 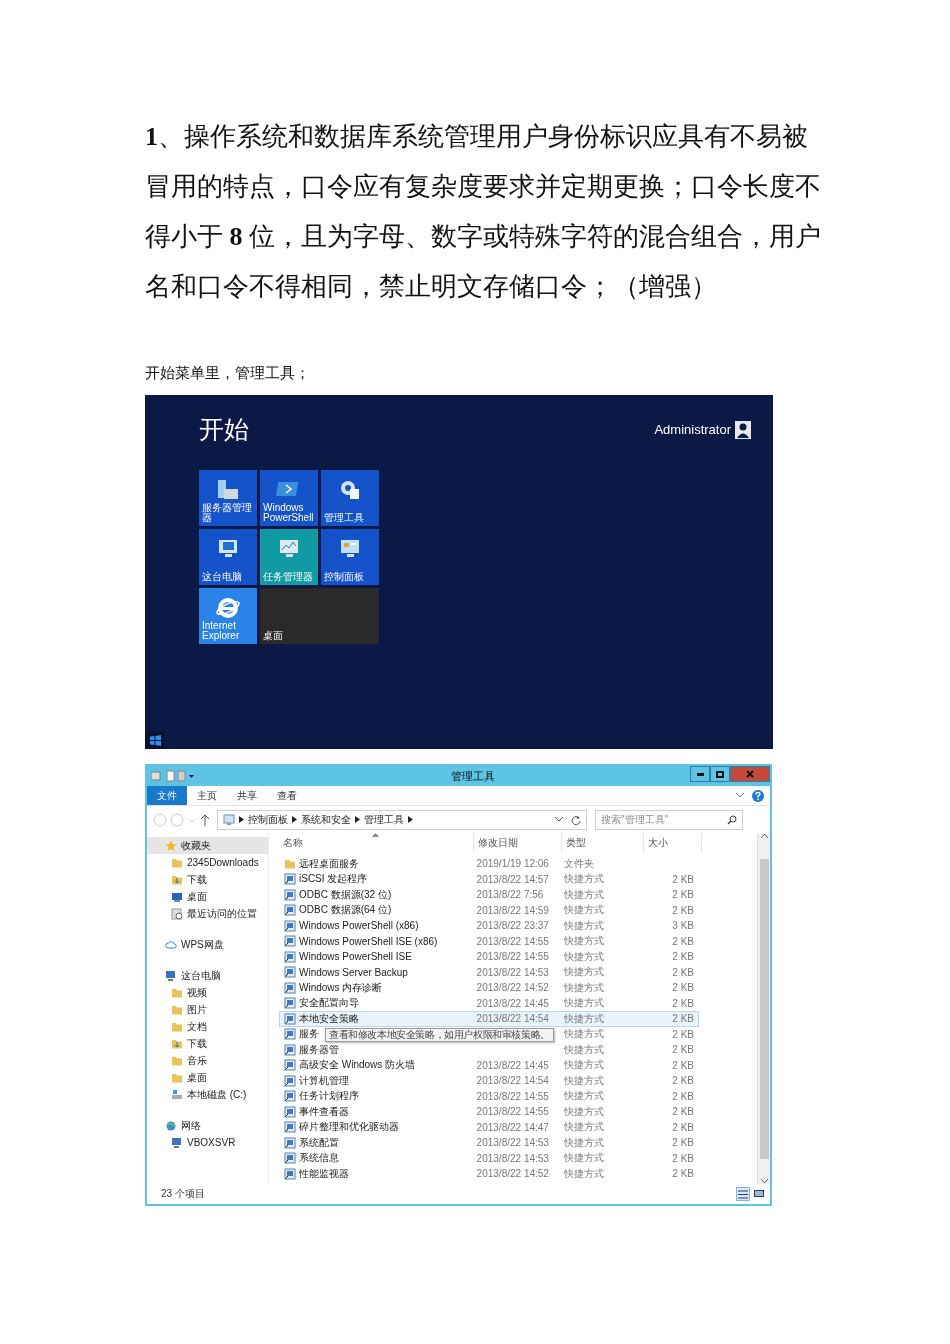 I want to click on close-button, so click(x=750, y=774).